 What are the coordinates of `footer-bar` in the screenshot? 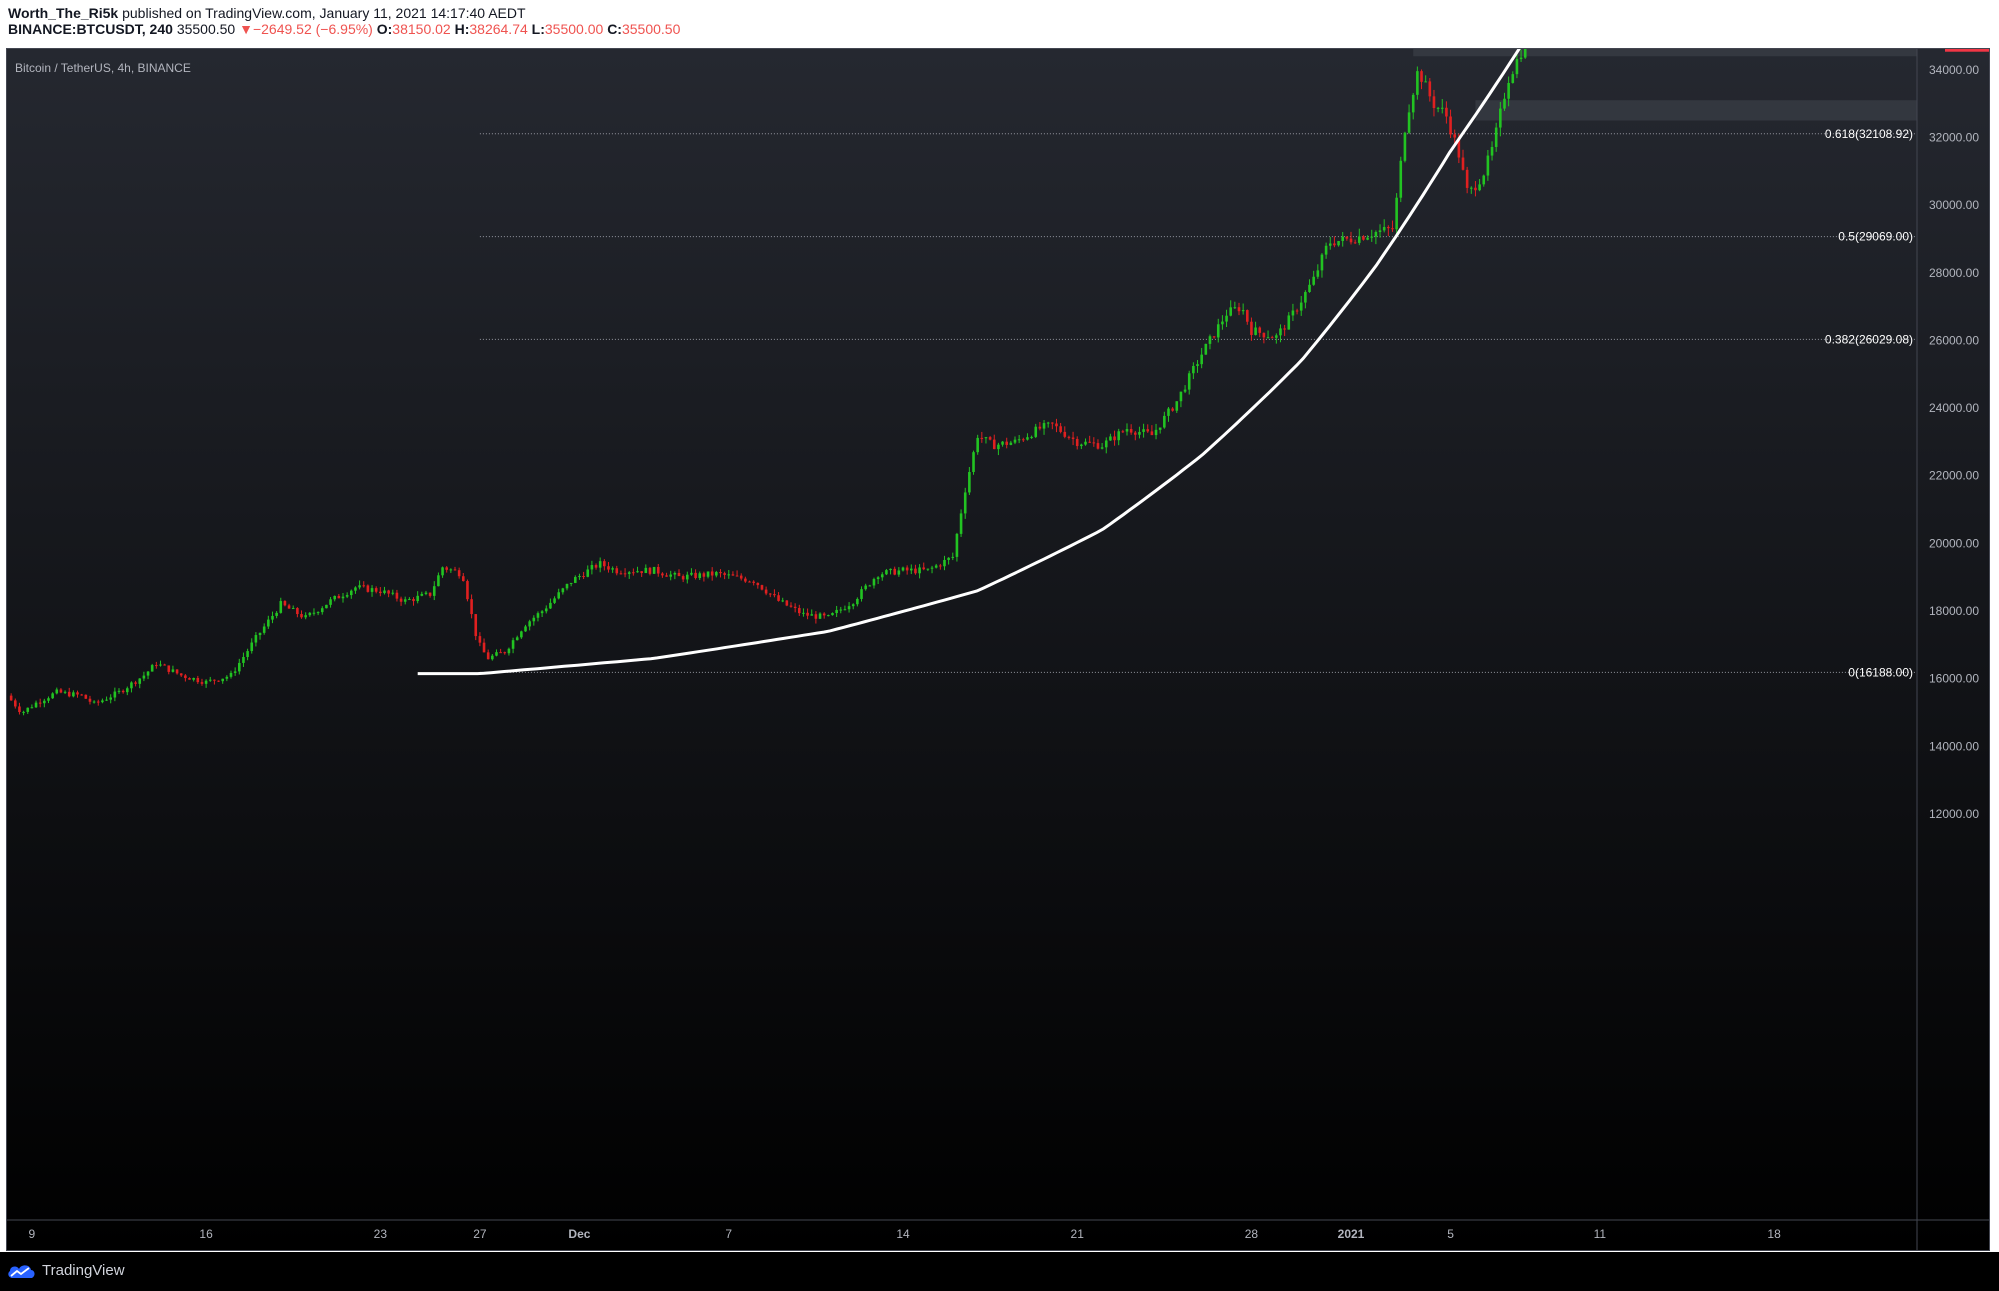 It's located at (999, 1271).